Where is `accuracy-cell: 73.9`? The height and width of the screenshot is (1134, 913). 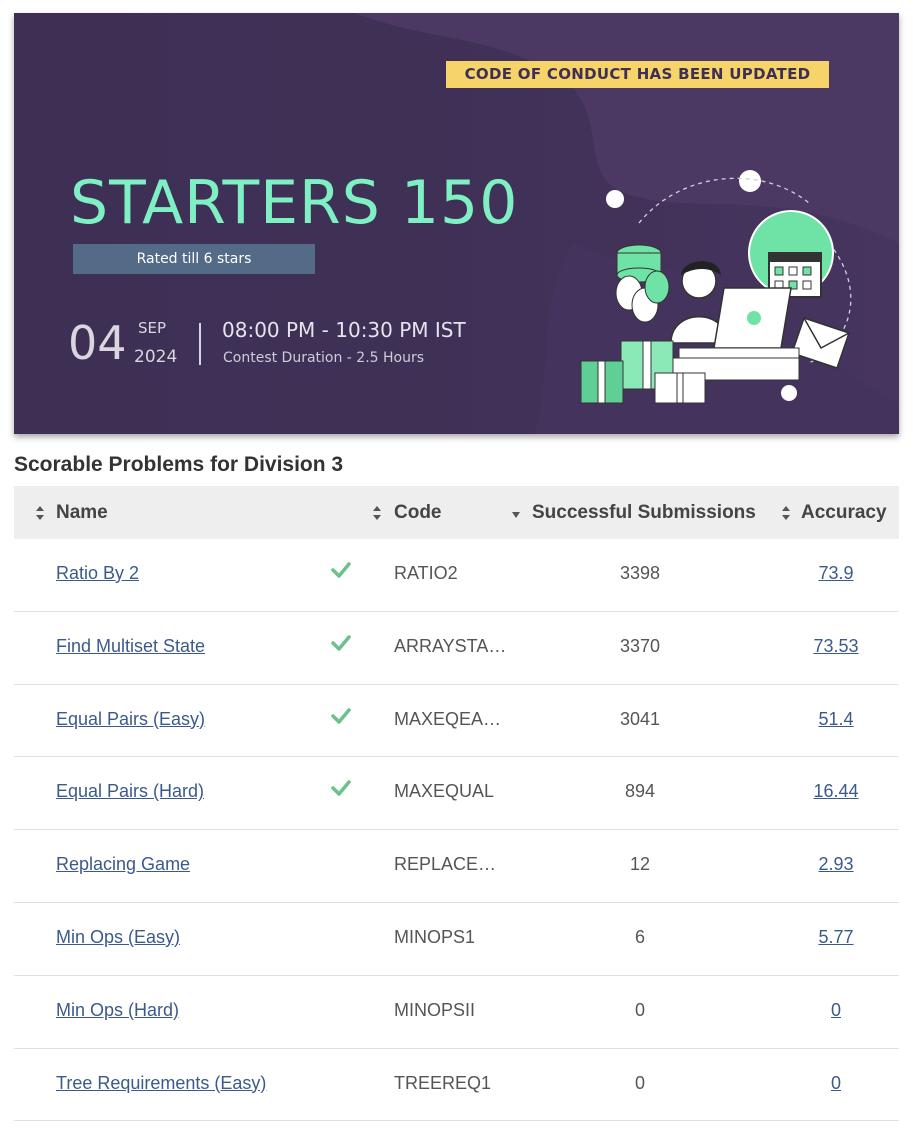 accuracy-cell: 73.9 is located at coordinates (836, 575).